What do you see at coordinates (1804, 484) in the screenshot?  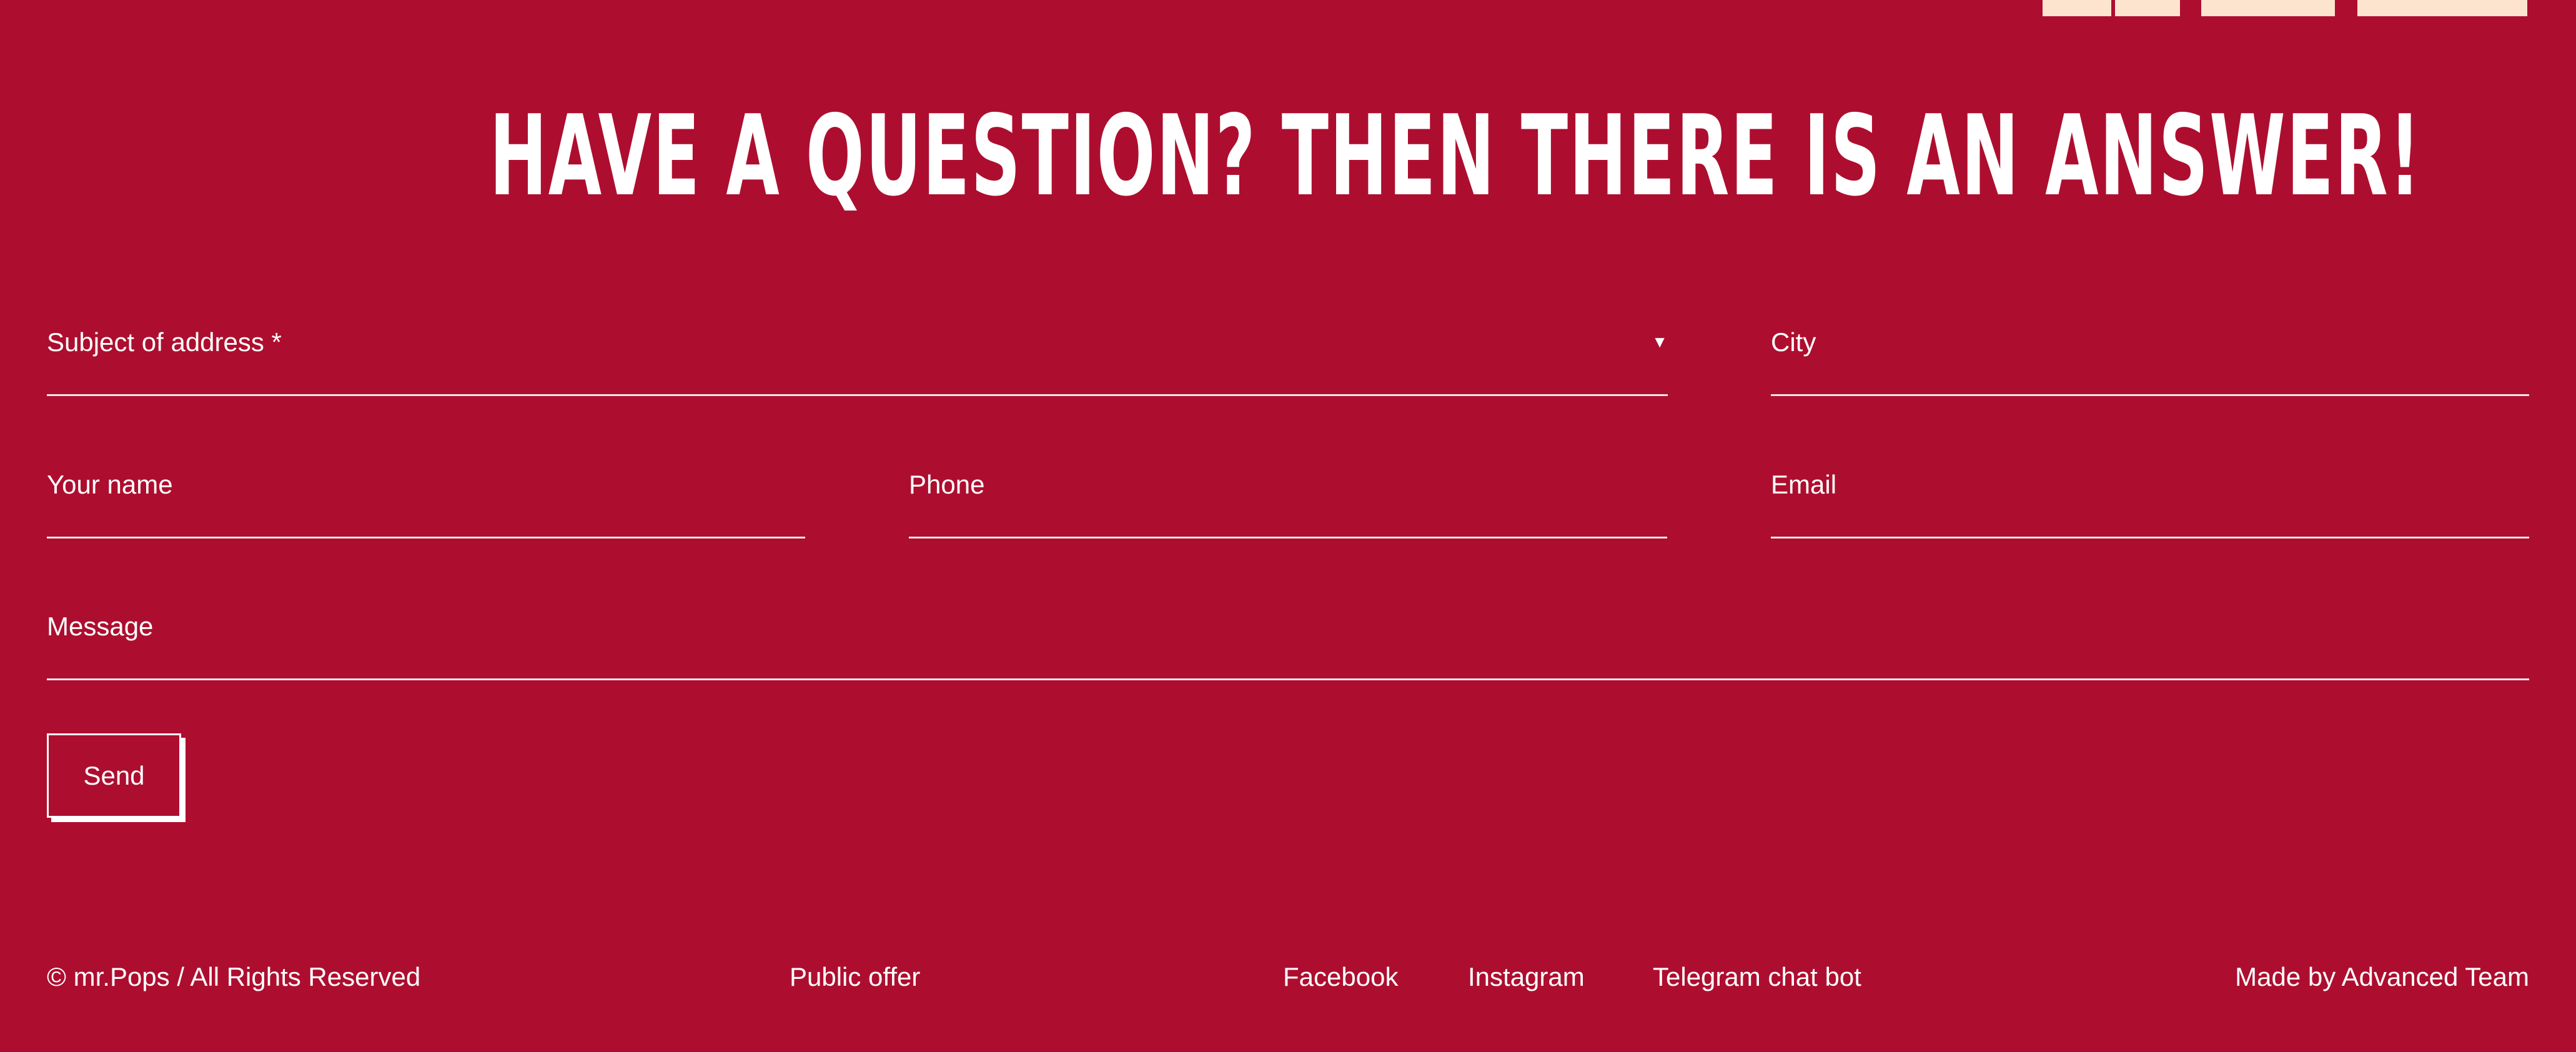 I see `email-label: Email` at bounding box center [1804, 484].